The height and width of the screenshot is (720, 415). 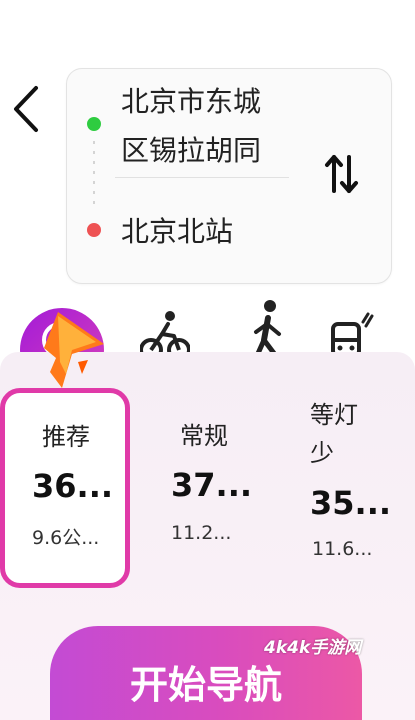 What do you see at coordinates (94, 124) in the screenshot?
I see `origin-dot` at bounding box center [94, 124].